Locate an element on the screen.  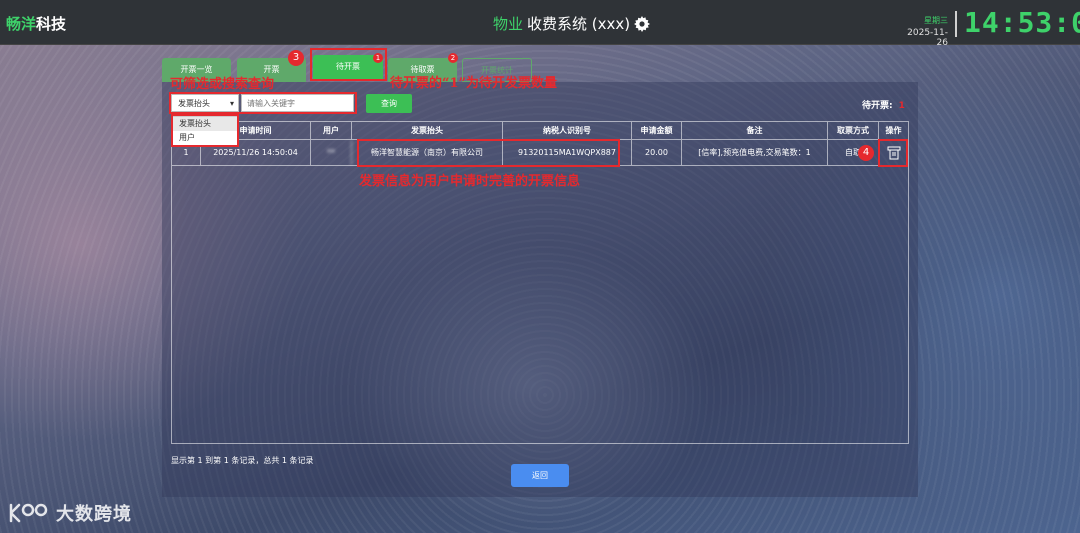
watermark: 大数跨境 is located at coordinates (70, 513).